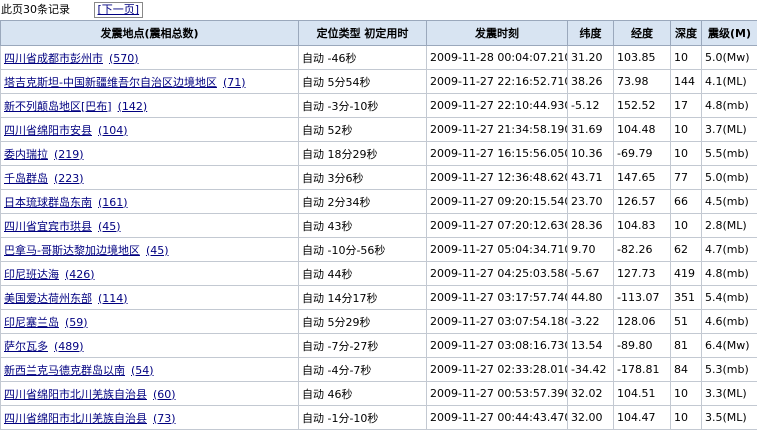  I want to click on location-link: 印尼班达海, so click(31, 274).